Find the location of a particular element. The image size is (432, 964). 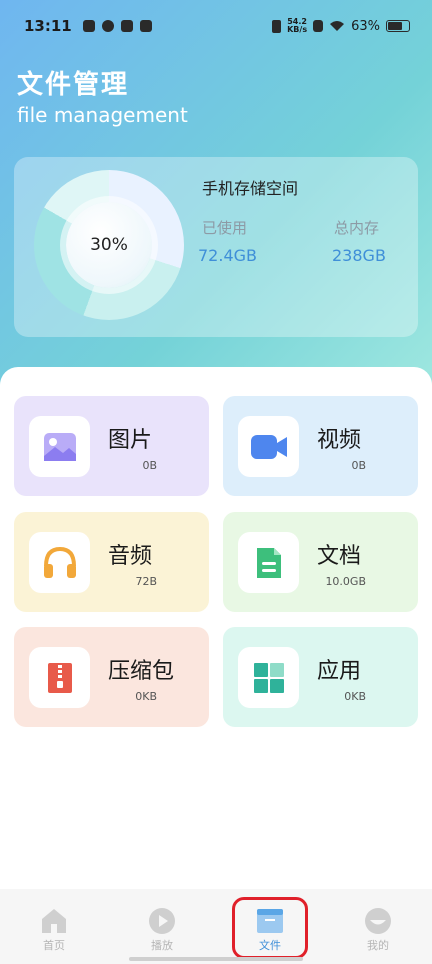

category-documents: 文档 10.0GB is located at coordinates (320, 562).